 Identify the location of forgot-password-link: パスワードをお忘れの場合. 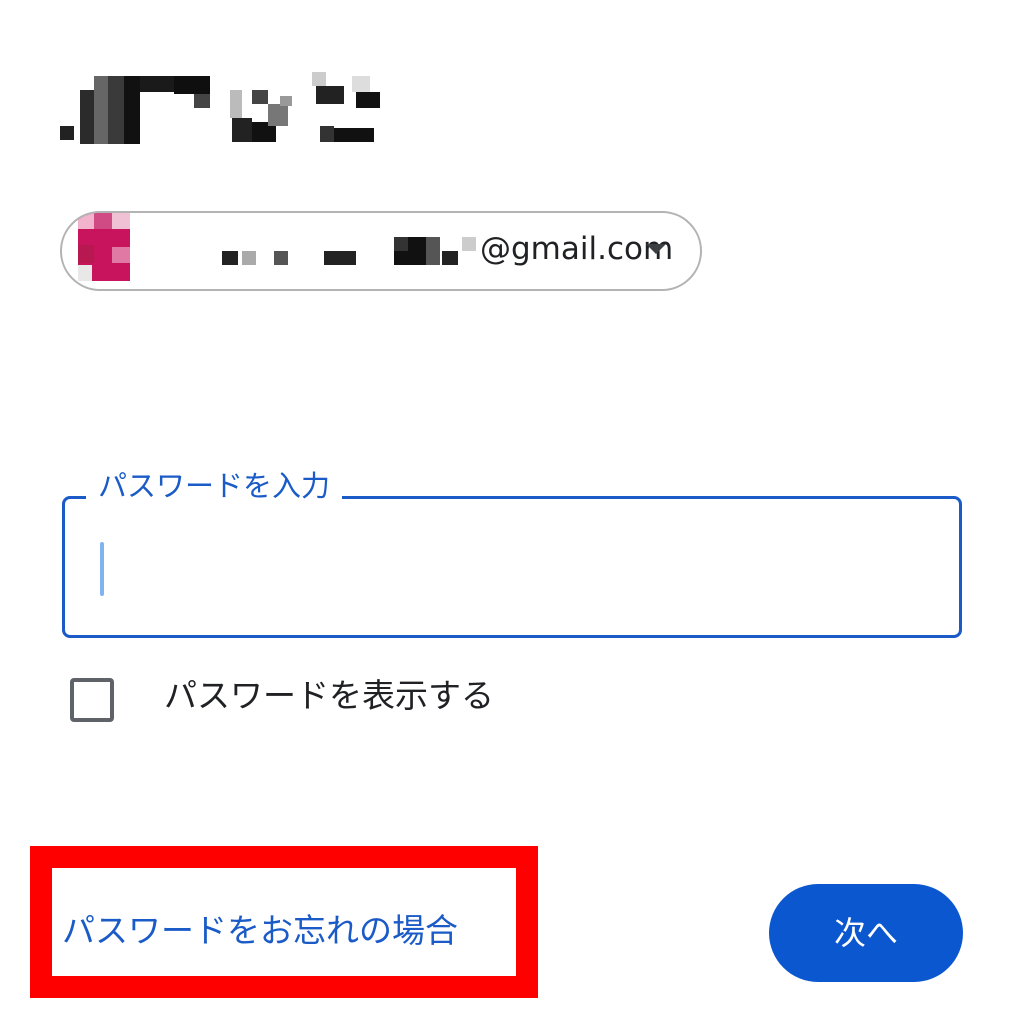
(260, 931).